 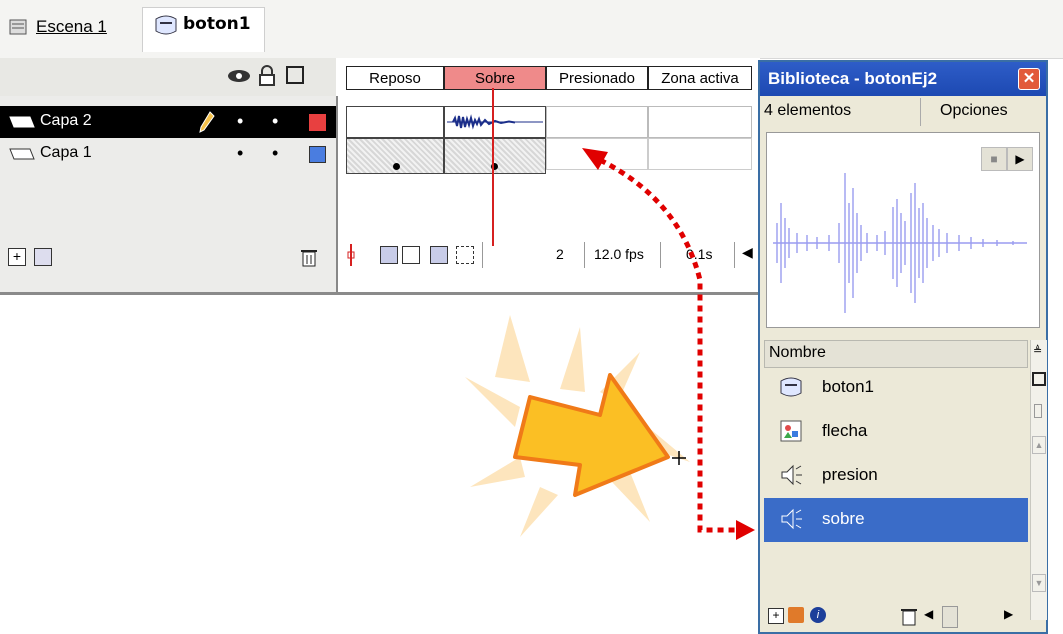 What do you see at coordinates (66, 120) in the screenshot?
I see `layer-name: Capa 2` at bounding box center [66, 120].